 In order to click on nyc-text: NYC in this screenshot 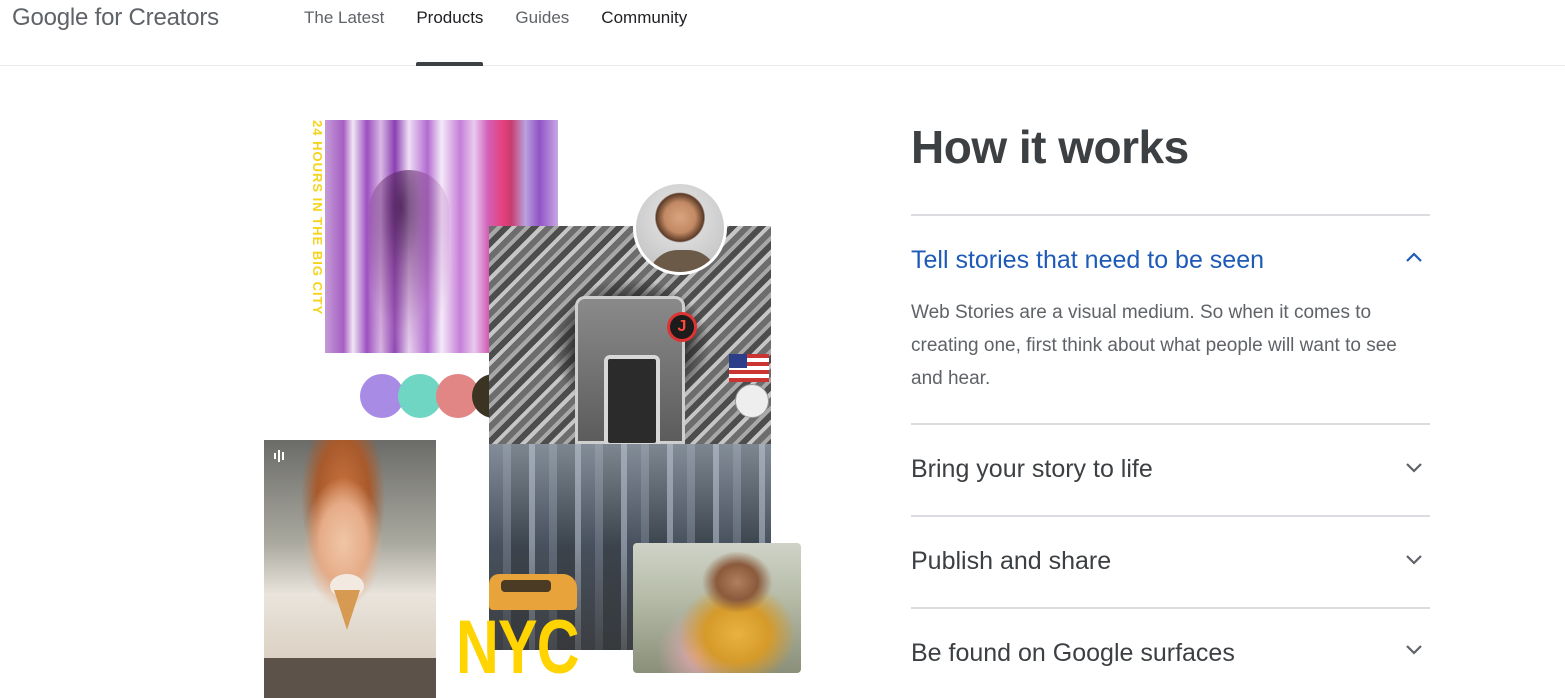, I will do `click(518, 647)`.